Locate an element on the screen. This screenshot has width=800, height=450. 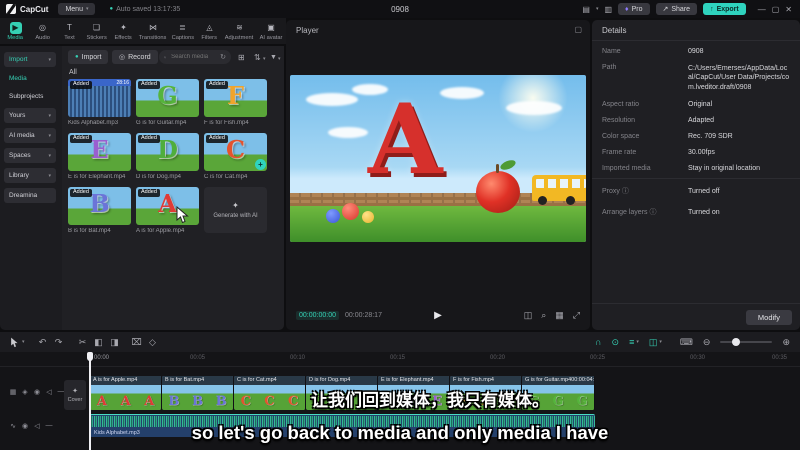
tab-media: ▶ Media is located at coordinates (15, 31).